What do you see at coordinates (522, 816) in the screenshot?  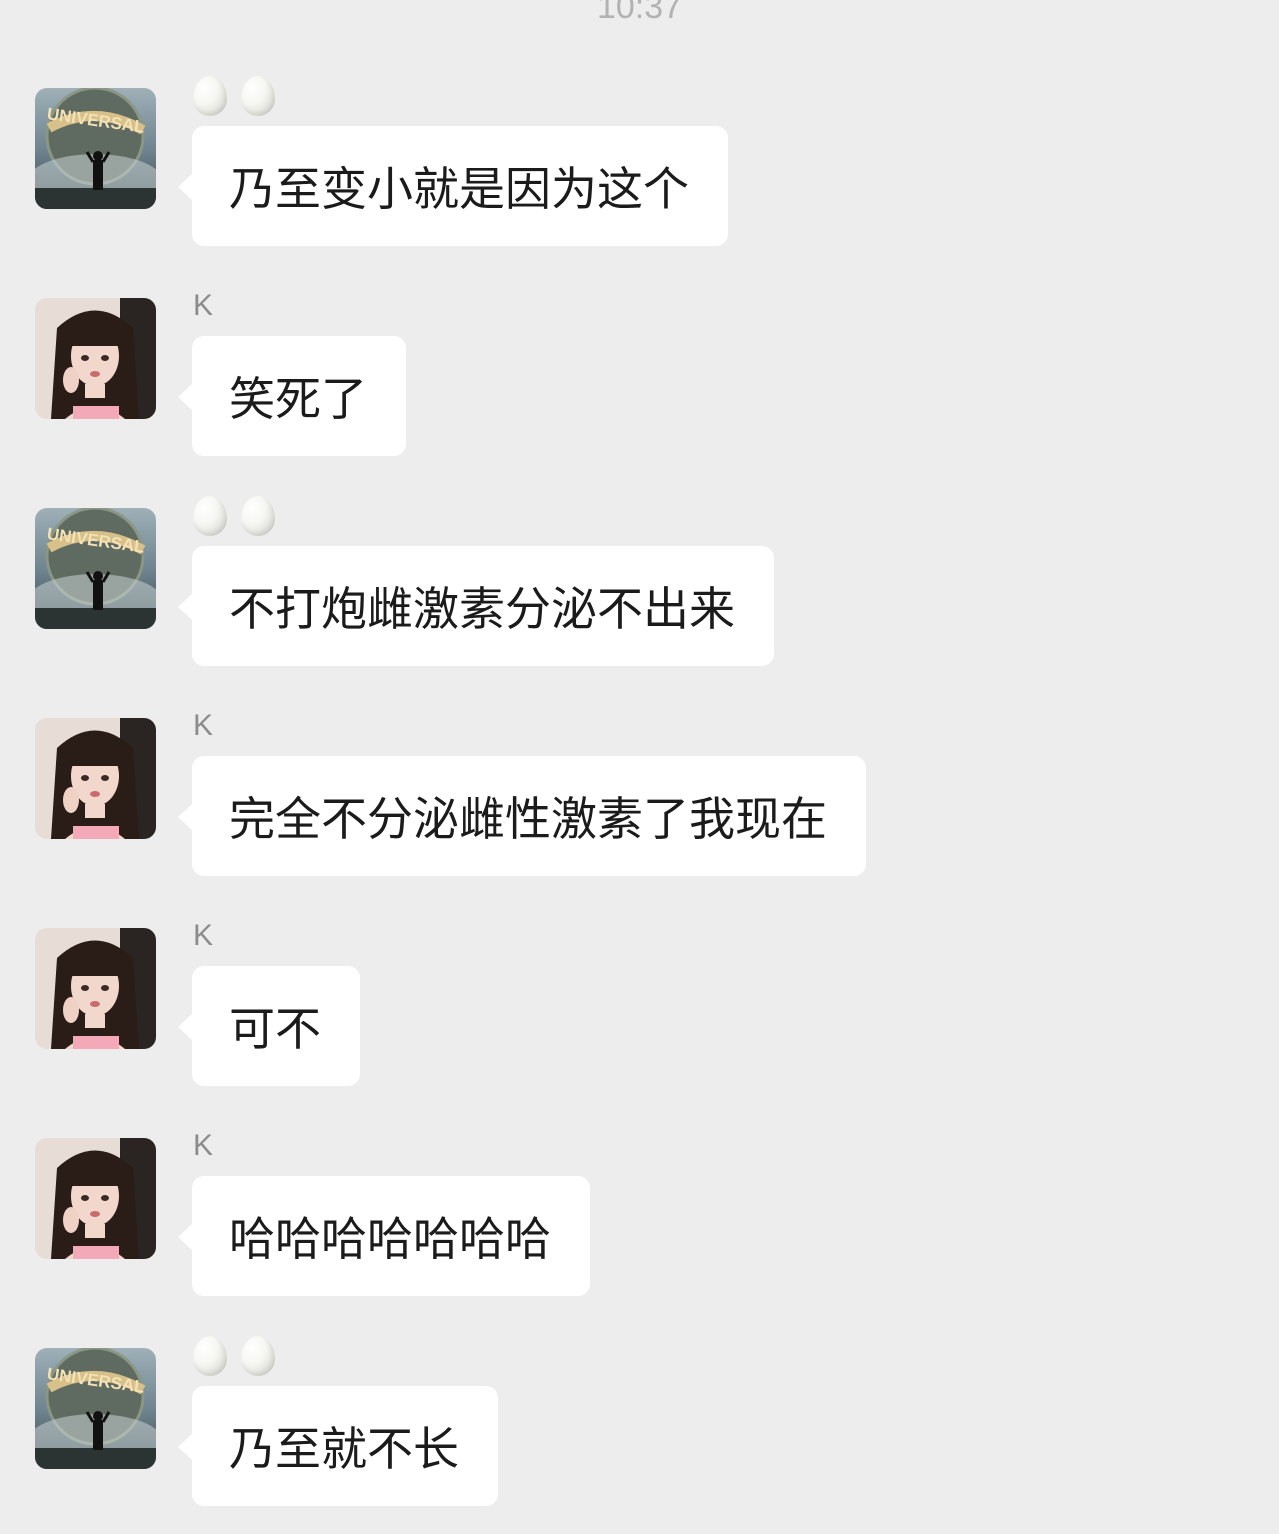 I see `message-bubble: 完全不分泌雌性激素了我现在` at bounding box center [522, 816].